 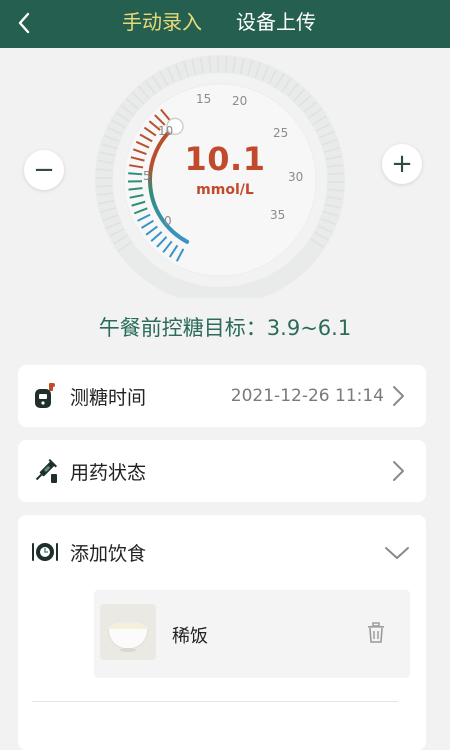 What do you see at coordinates (128, 632) in the screenshot?
I see `porridge-bowl-image` at bounding box center [128, 632].